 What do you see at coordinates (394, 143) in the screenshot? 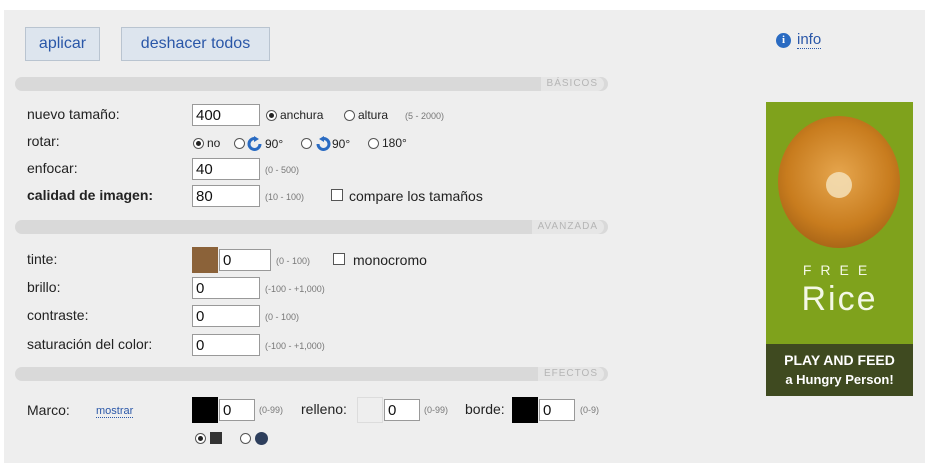
I see `rotate-180-label: 180°` at bounding box center [394, 143].